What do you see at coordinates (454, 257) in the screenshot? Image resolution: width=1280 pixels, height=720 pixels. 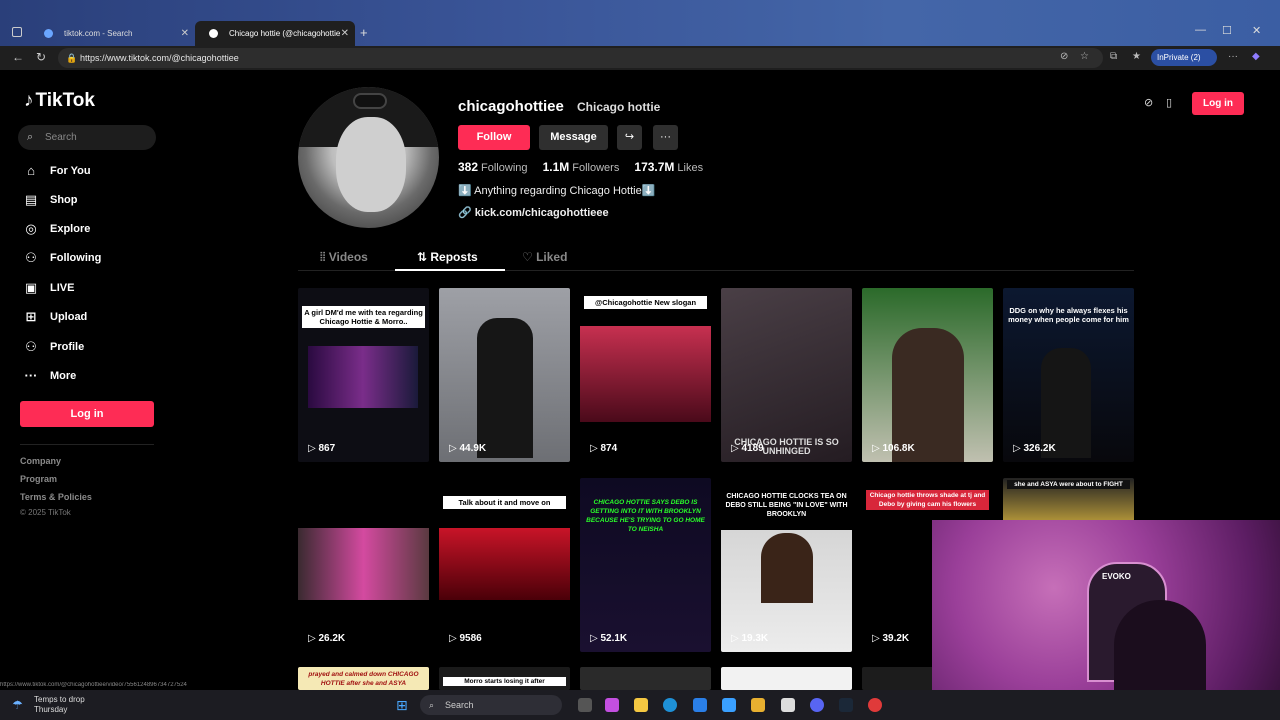 I see `tab-label: Reposts` at bounding box center [454, 257].